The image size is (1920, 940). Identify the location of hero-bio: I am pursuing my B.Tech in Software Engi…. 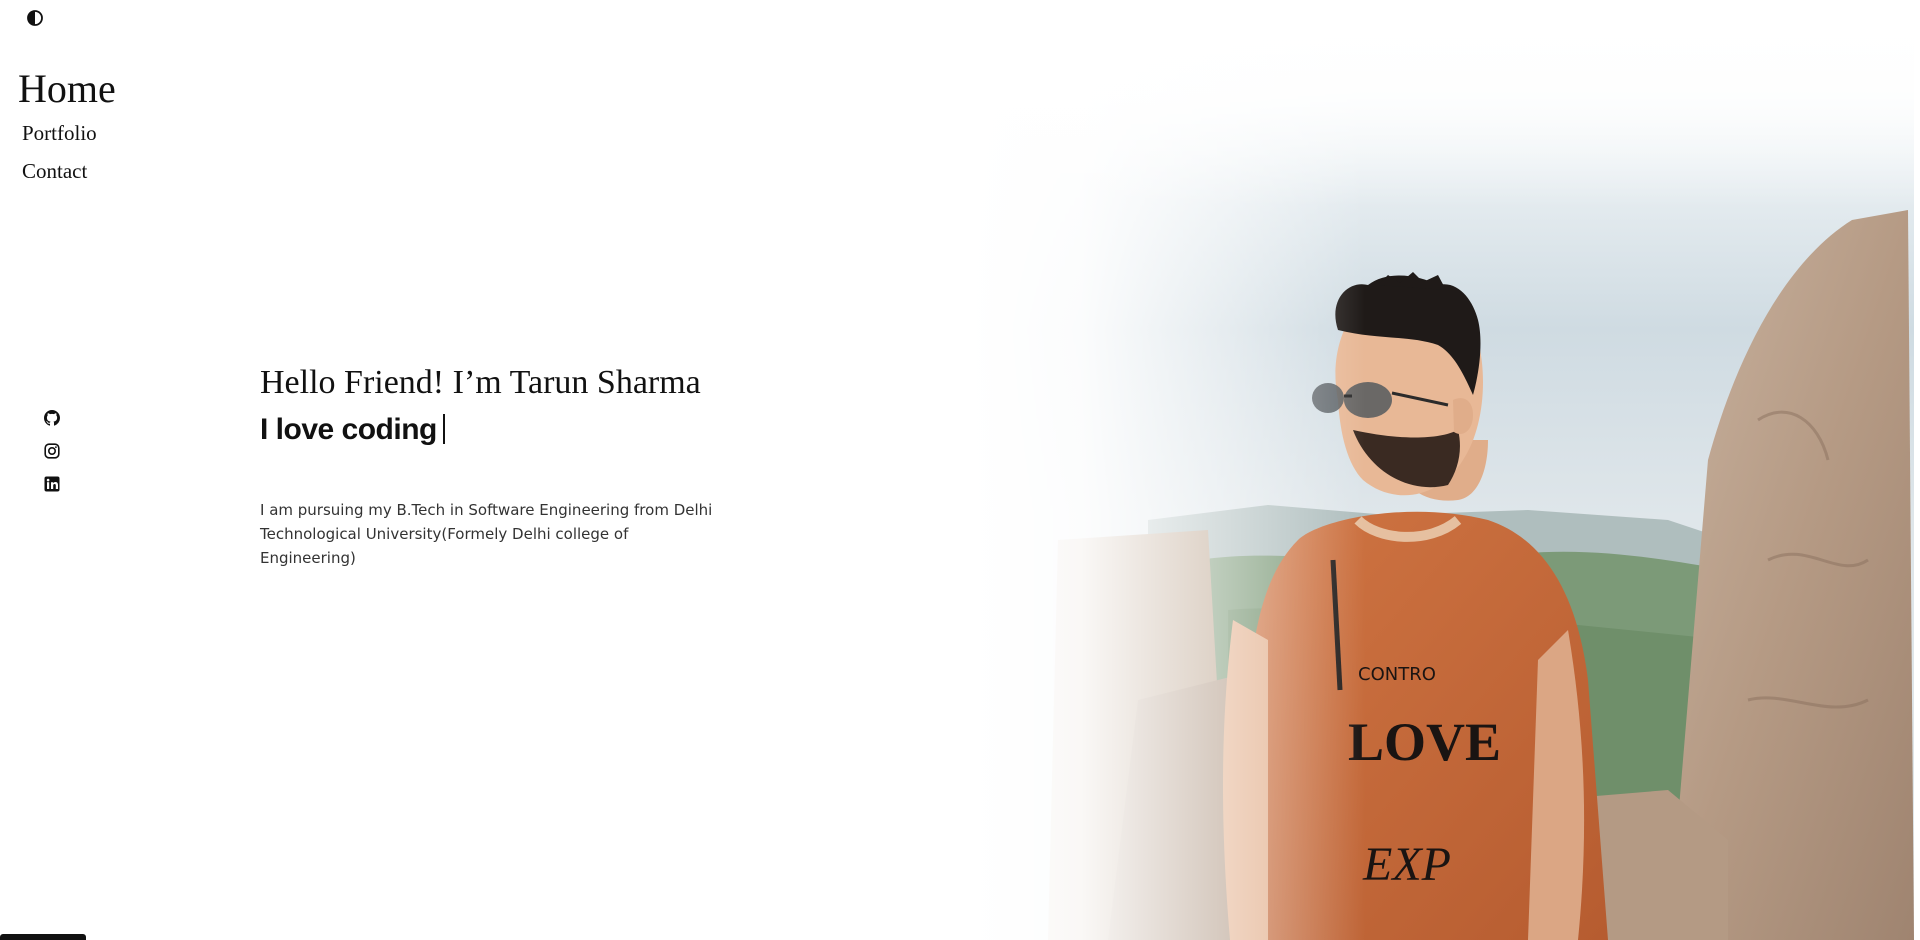
(486, 534).